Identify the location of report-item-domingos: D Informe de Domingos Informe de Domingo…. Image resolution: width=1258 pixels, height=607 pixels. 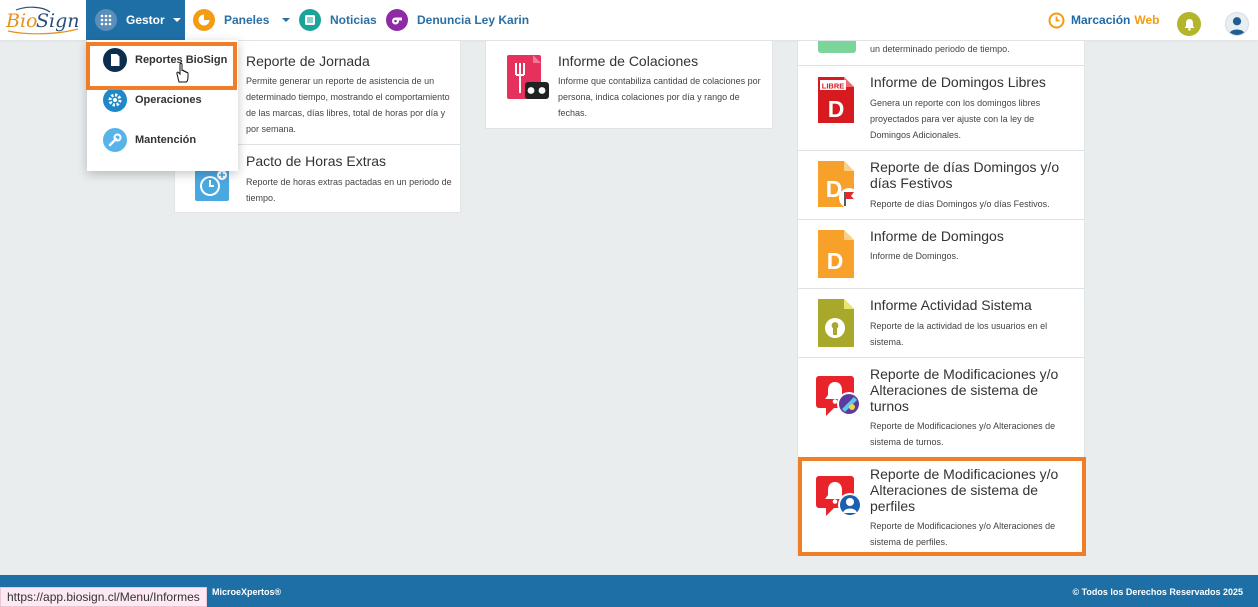
(941, 254).